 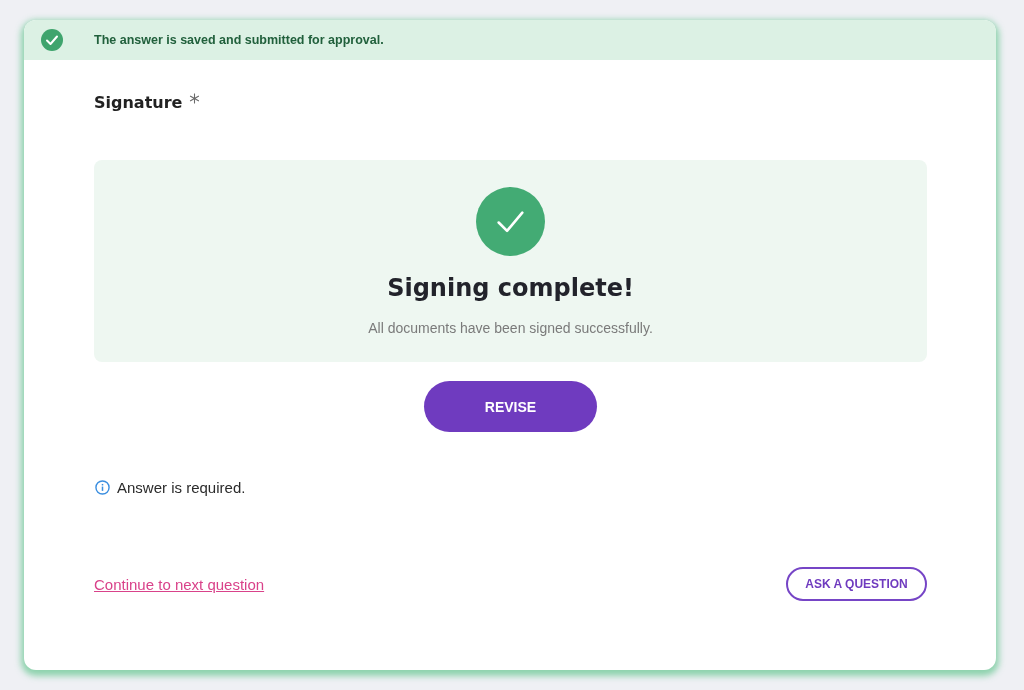 What do you see at coordinates (239, 40) in the screenshot?
I see `banner-message: The answer is saved and submitted for approval.` at bounding box center [239, 40].